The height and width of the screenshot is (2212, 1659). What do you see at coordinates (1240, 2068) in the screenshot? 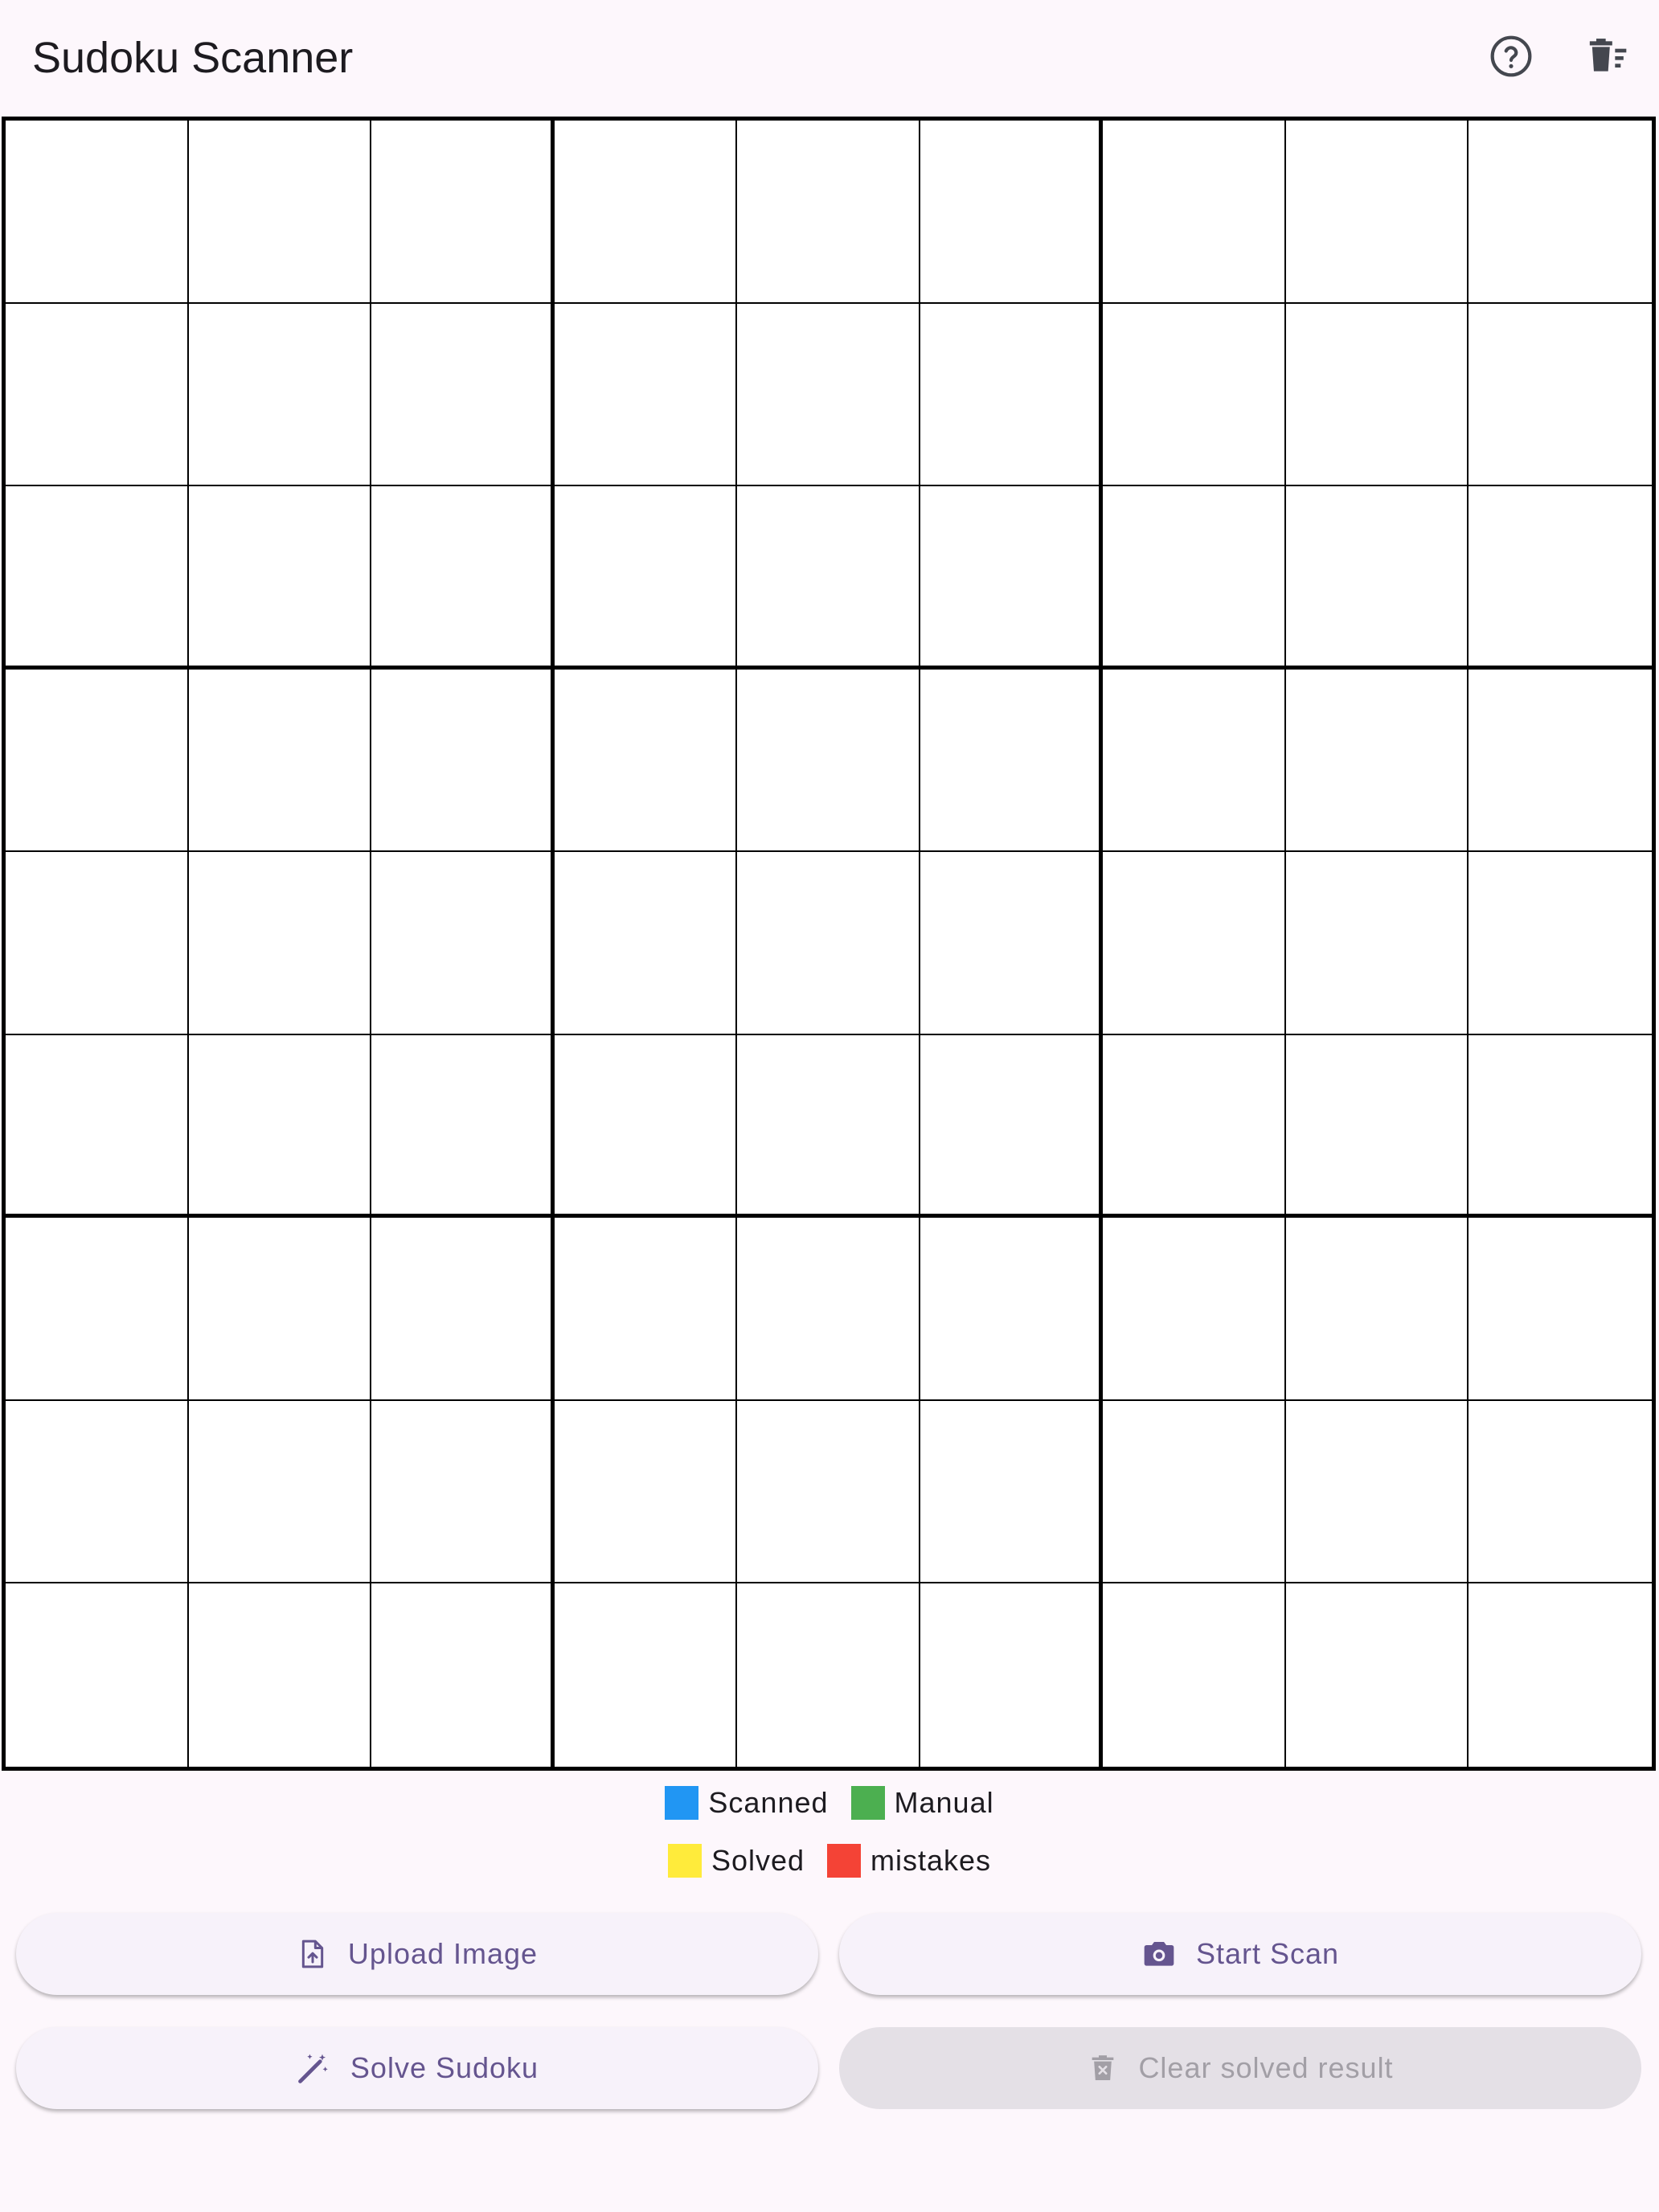
I see `clear-solved-result-button: Clear solved result` at bounding box center [1240, 2068].